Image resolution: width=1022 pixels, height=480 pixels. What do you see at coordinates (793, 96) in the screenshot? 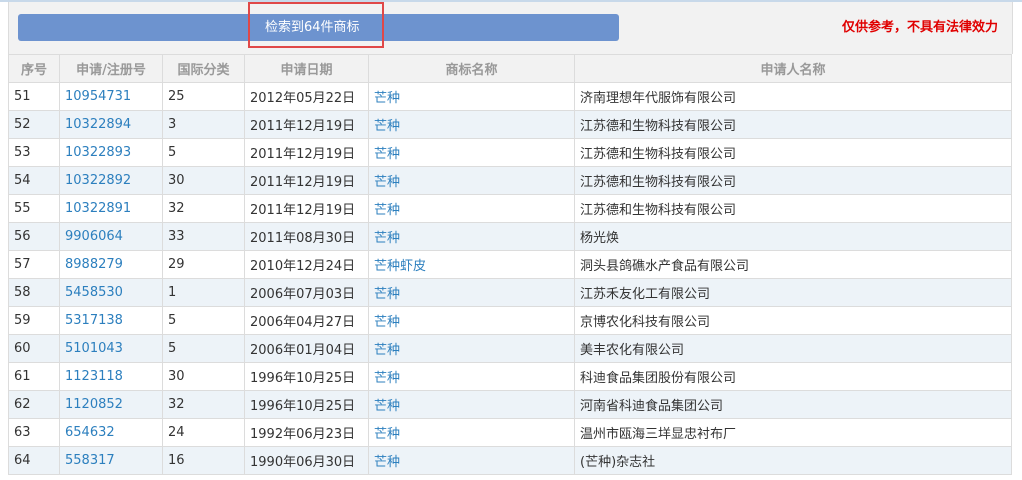
I see `cell-applicant: 济南理想年代服饰有限公司` at bounding box center [793, 96].